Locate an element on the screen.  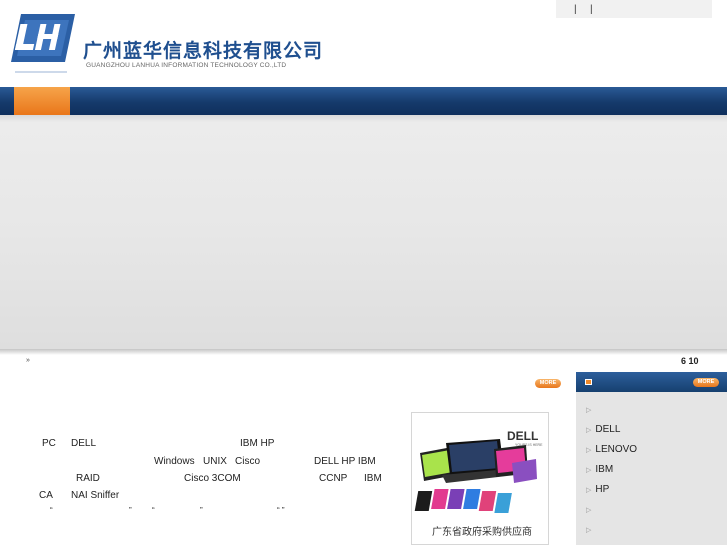
product-caption: 广东省政府采购供应商 is located at coordinates (482, 532).